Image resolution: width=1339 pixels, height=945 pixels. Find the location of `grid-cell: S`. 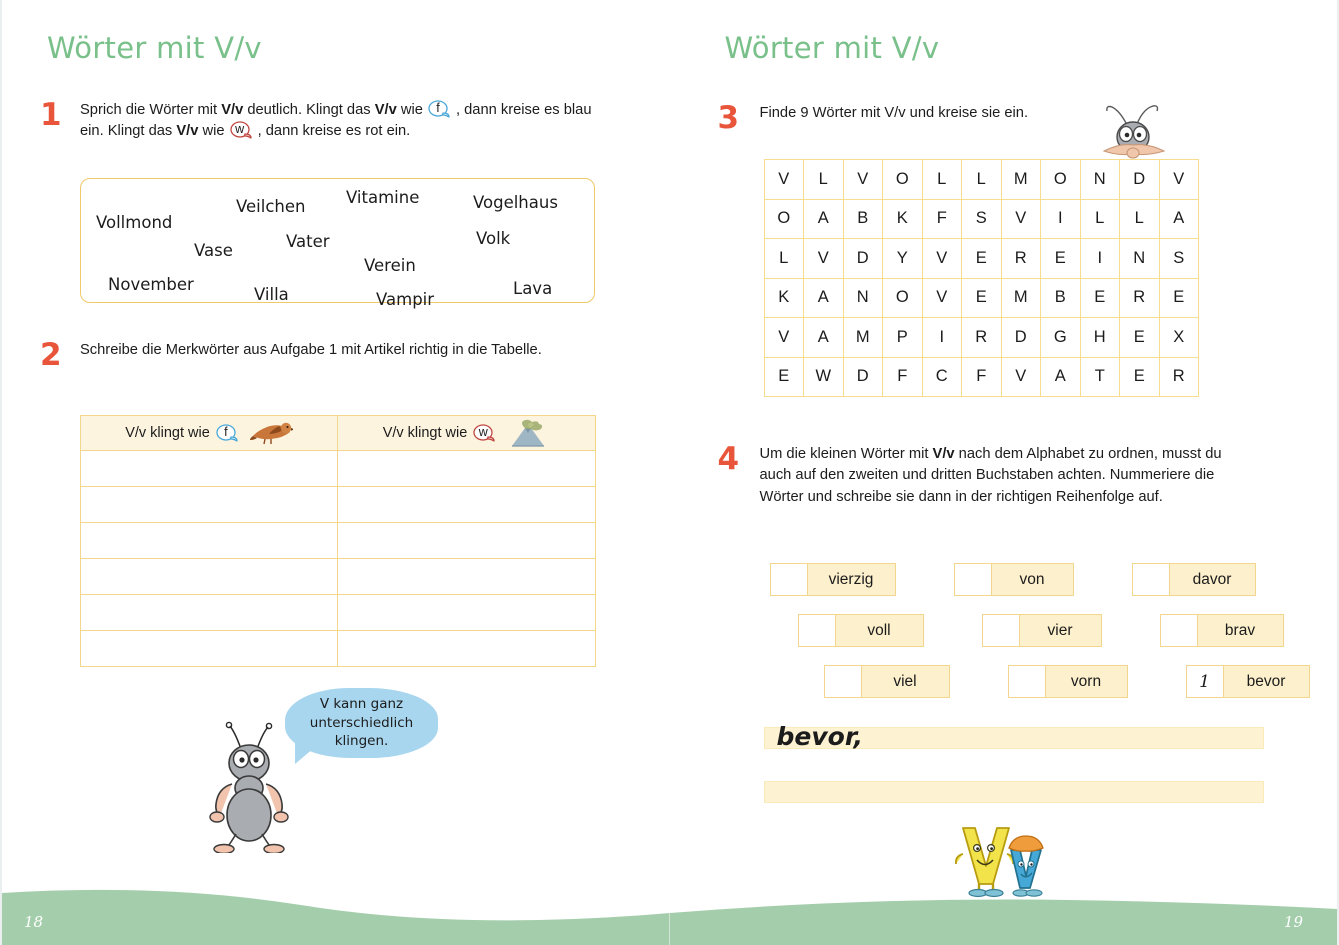

grid-cell: S is located at coordinates (981, 218).